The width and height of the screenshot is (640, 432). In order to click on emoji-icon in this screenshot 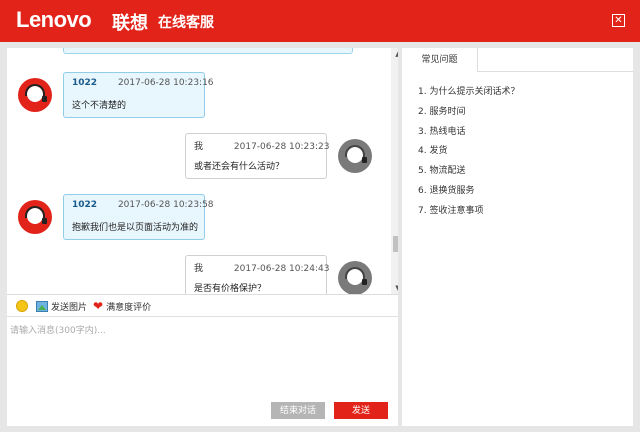, I will do `click(22, 306)`.